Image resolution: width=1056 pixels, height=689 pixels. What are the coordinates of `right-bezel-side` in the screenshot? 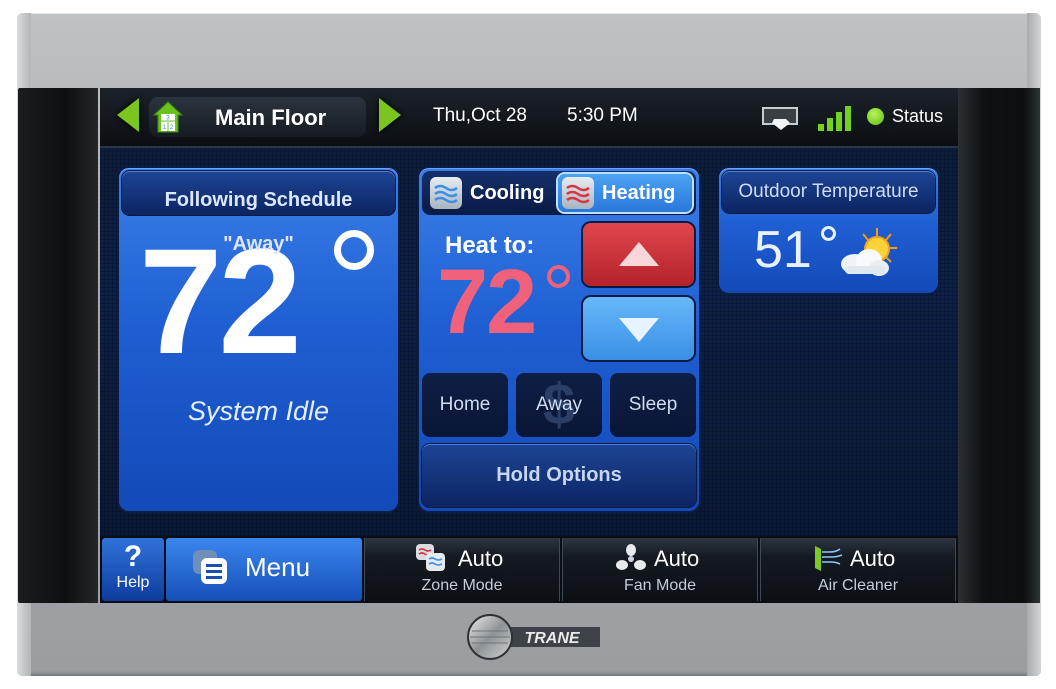 It's located at (999, 345).